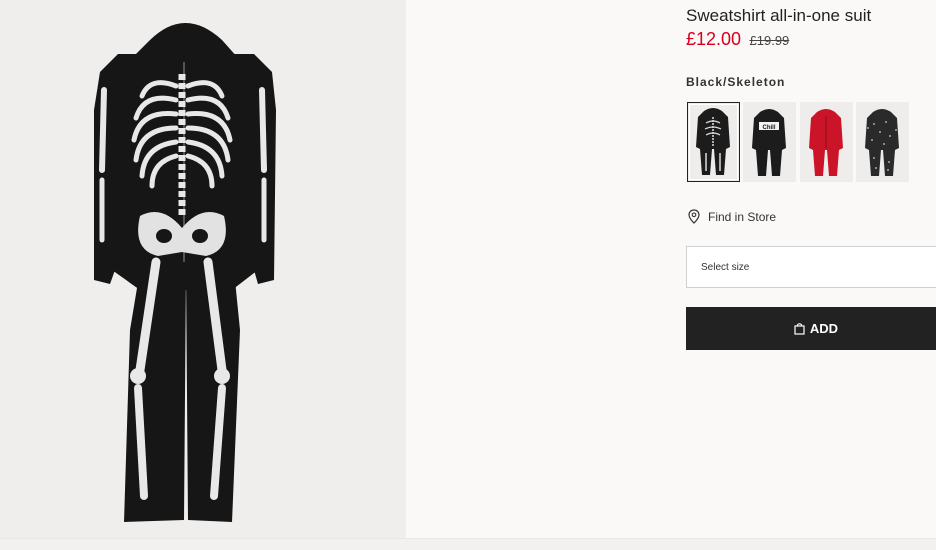  I want to click on find-in-store-label: Find in Store, so click(742, 216).